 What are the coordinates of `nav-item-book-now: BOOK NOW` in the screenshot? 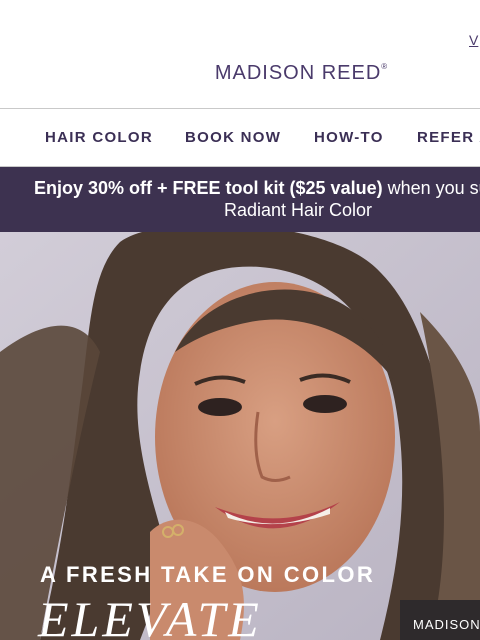 It's located at (233, 137).